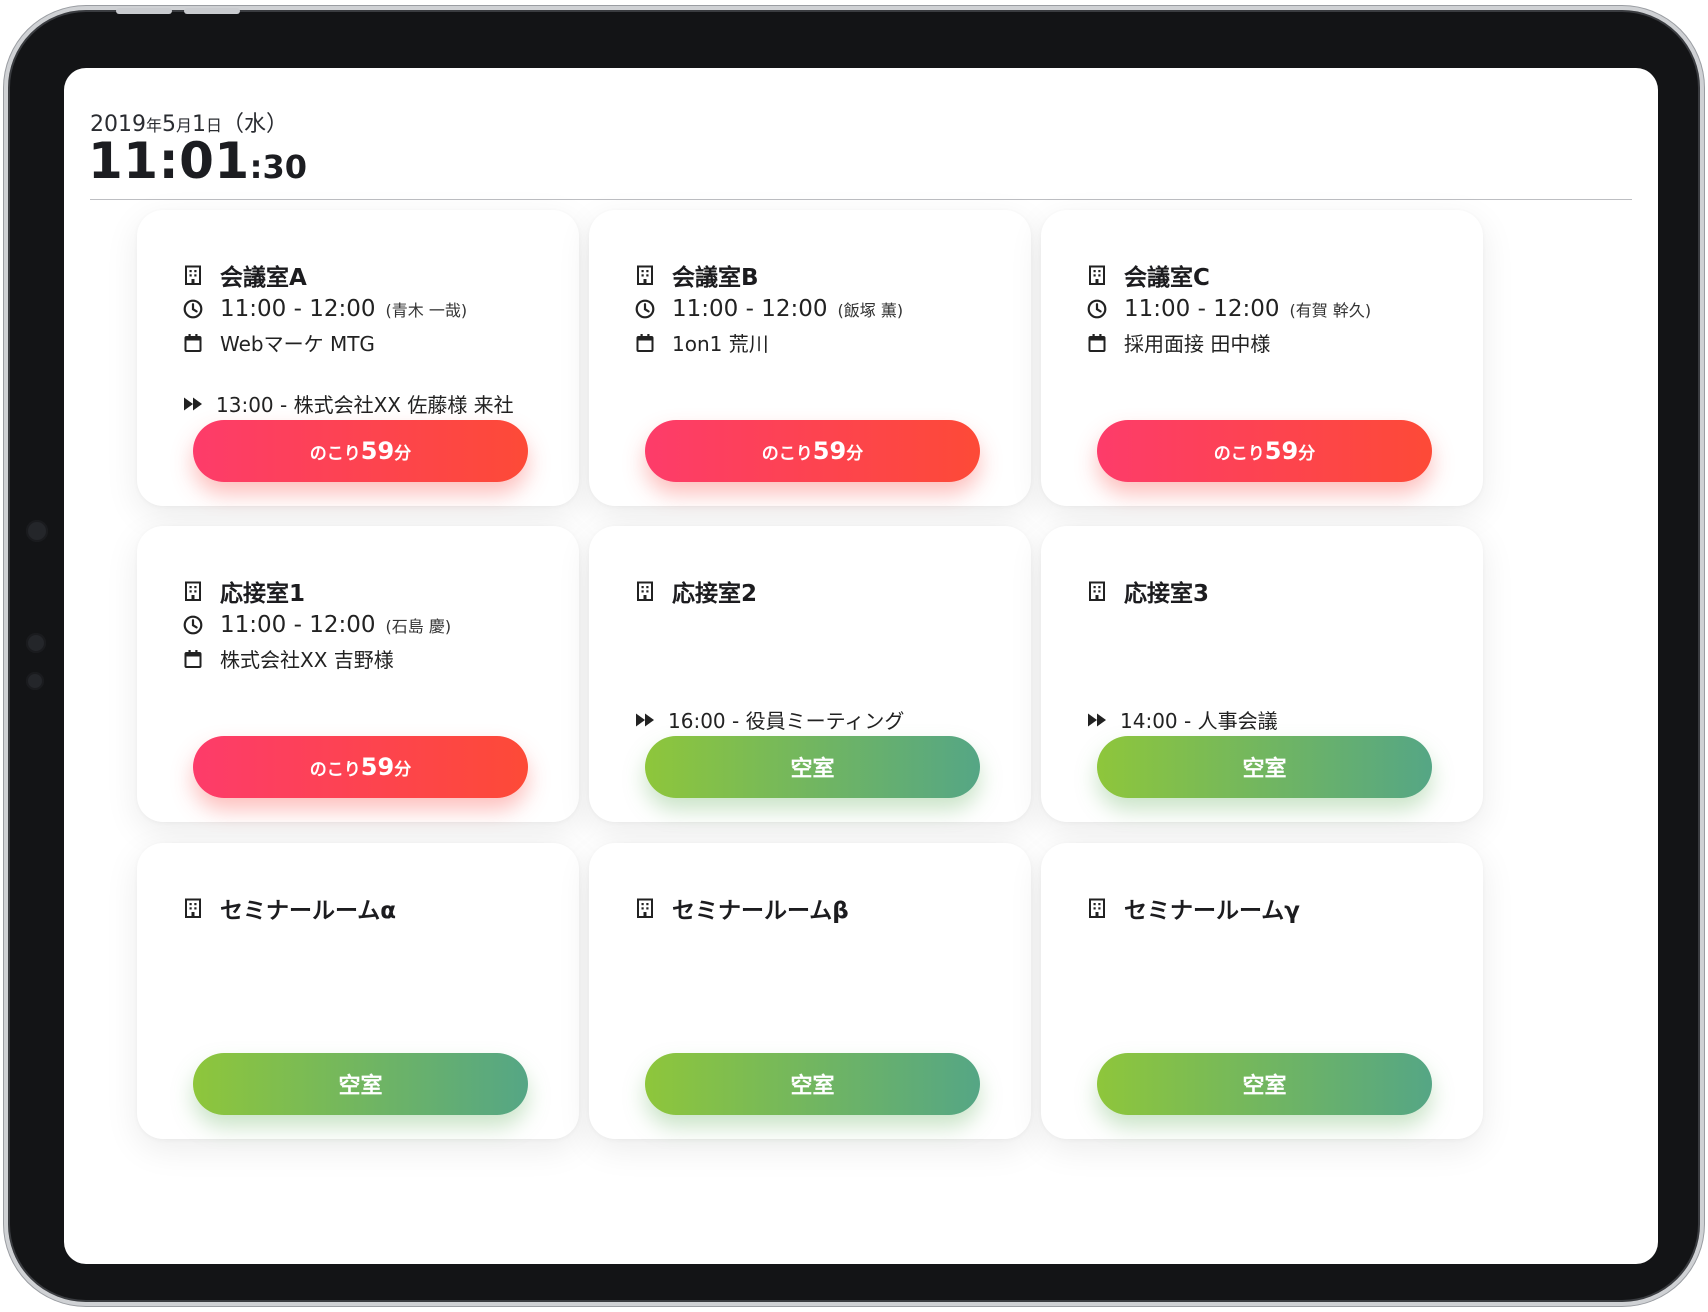  I want to click on room-name: 応接室3, so click(1167, 594).